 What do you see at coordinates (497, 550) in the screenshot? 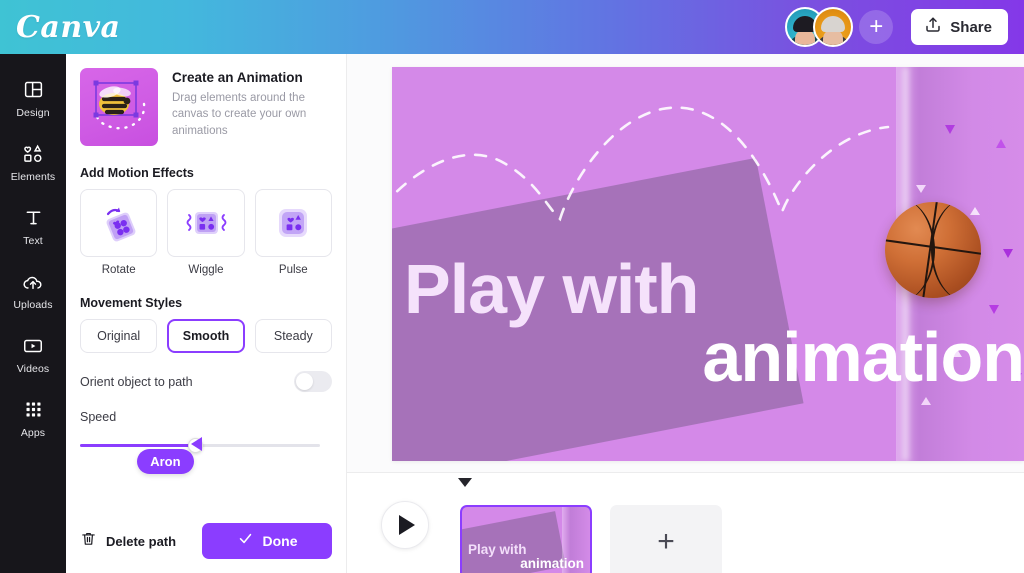
I see `thumb-headline-line-1: Play with` at bounding box center [497, 550].